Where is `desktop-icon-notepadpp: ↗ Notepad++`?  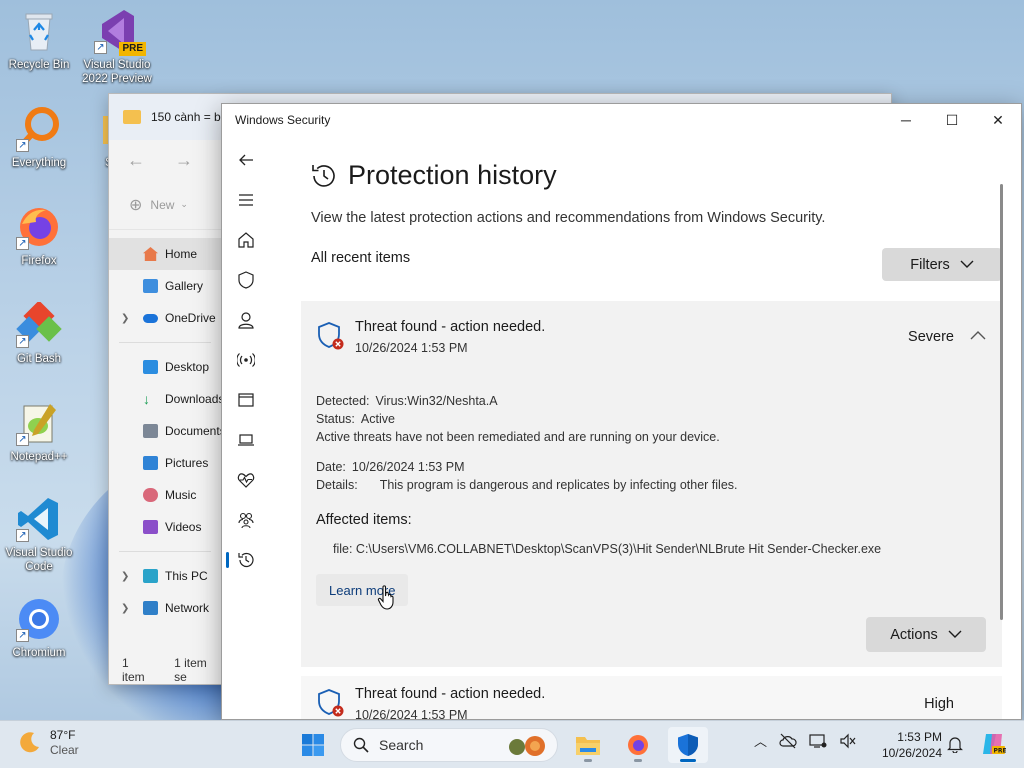 desktop-icon-notepadpp: ↗ Notepad++ is located at coordinates (40, 432).